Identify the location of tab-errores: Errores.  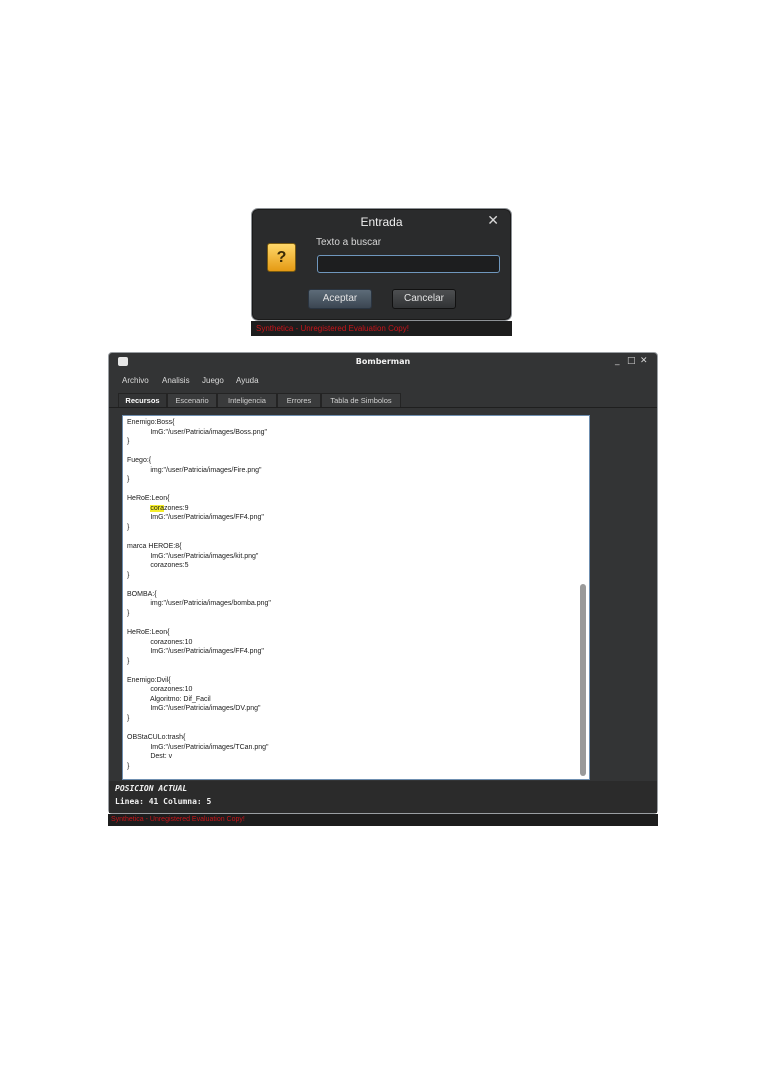
(299, 400).